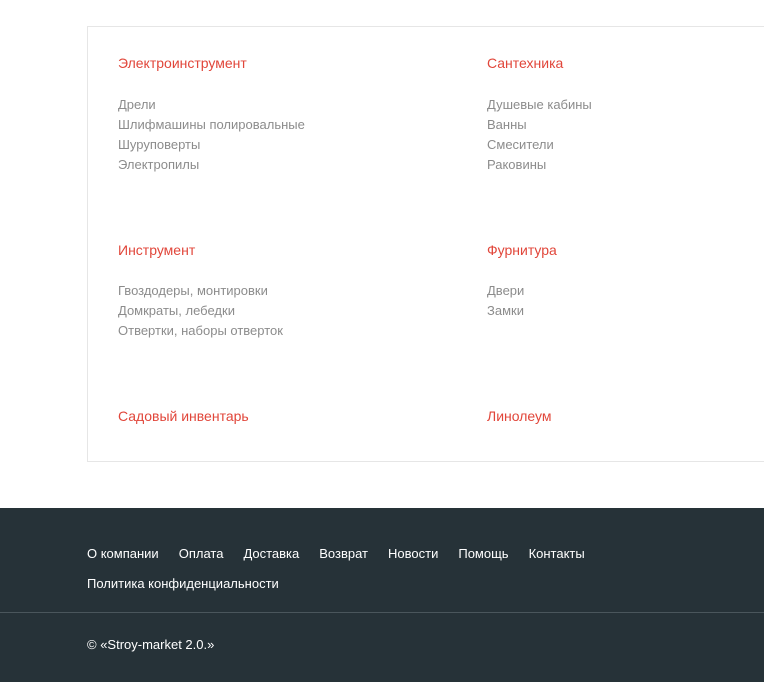 This screenshot has height=682, width=764. I want to click on footer-link-about: О компании, so click(123, 553).